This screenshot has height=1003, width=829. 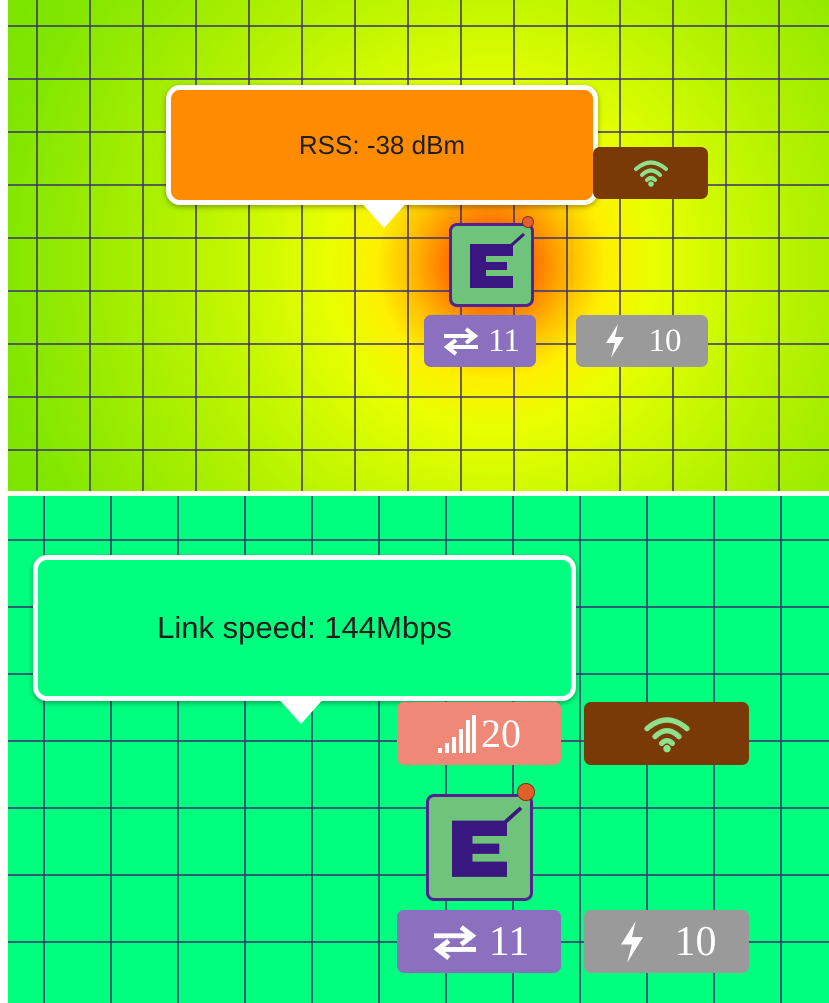 I want to click on link-speed-tooltip: Link speed: 144Mbps, so click(x=304, y=639).